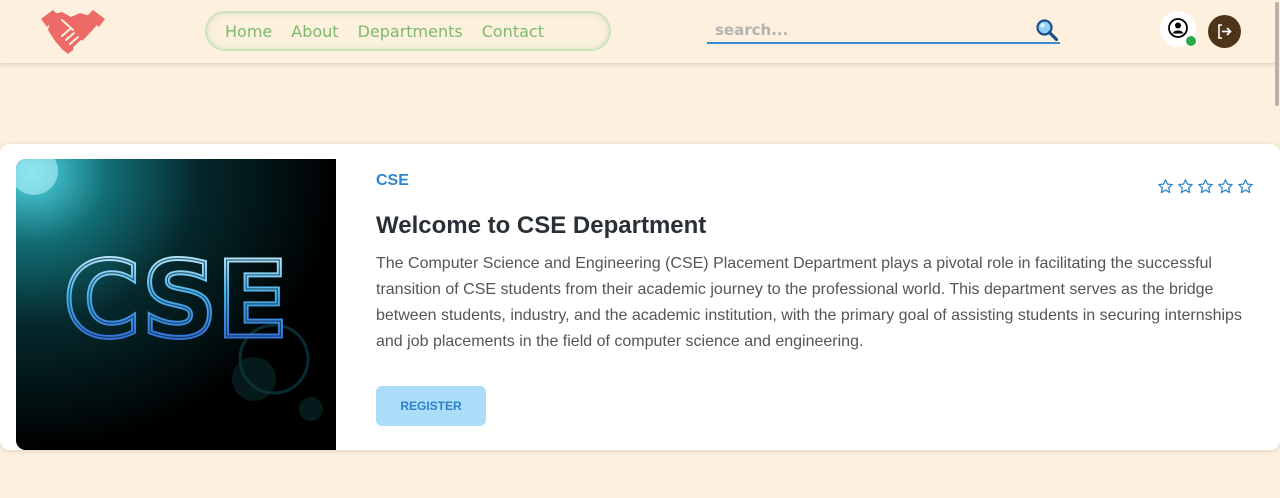 The width and height of the screenshot is (1280, 498). Describe the element at coordinates (248, 31) in the screenshot. I see `nav-link-home: Home` at that location.